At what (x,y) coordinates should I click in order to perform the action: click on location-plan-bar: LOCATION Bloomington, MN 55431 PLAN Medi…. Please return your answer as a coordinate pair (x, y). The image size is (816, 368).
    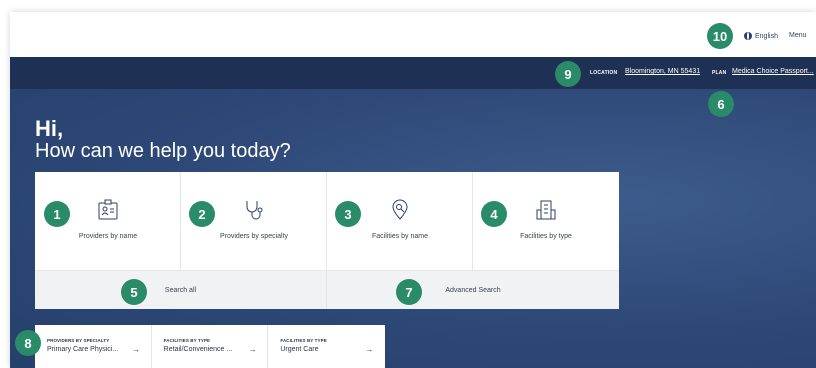
    Looking at the image, I should click on (413, 73).